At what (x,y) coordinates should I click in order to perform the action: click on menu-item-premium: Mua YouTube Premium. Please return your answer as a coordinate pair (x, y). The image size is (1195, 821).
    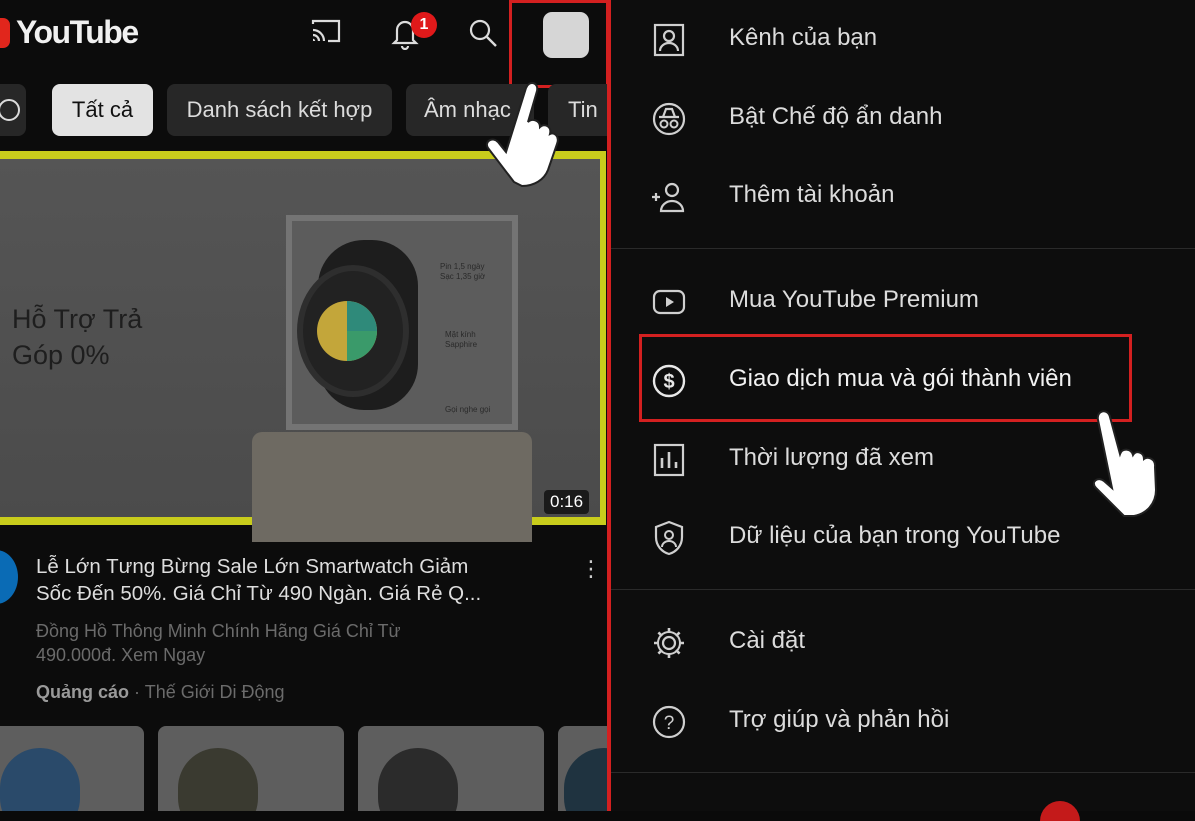
    Looking at the image, I should click on (903, 302).